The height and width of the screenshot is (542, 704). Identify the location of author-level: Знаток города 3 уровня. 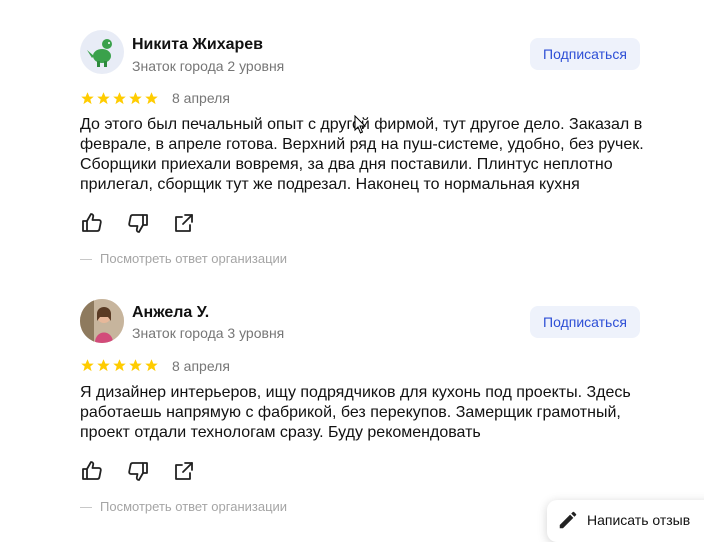
(208, 333).